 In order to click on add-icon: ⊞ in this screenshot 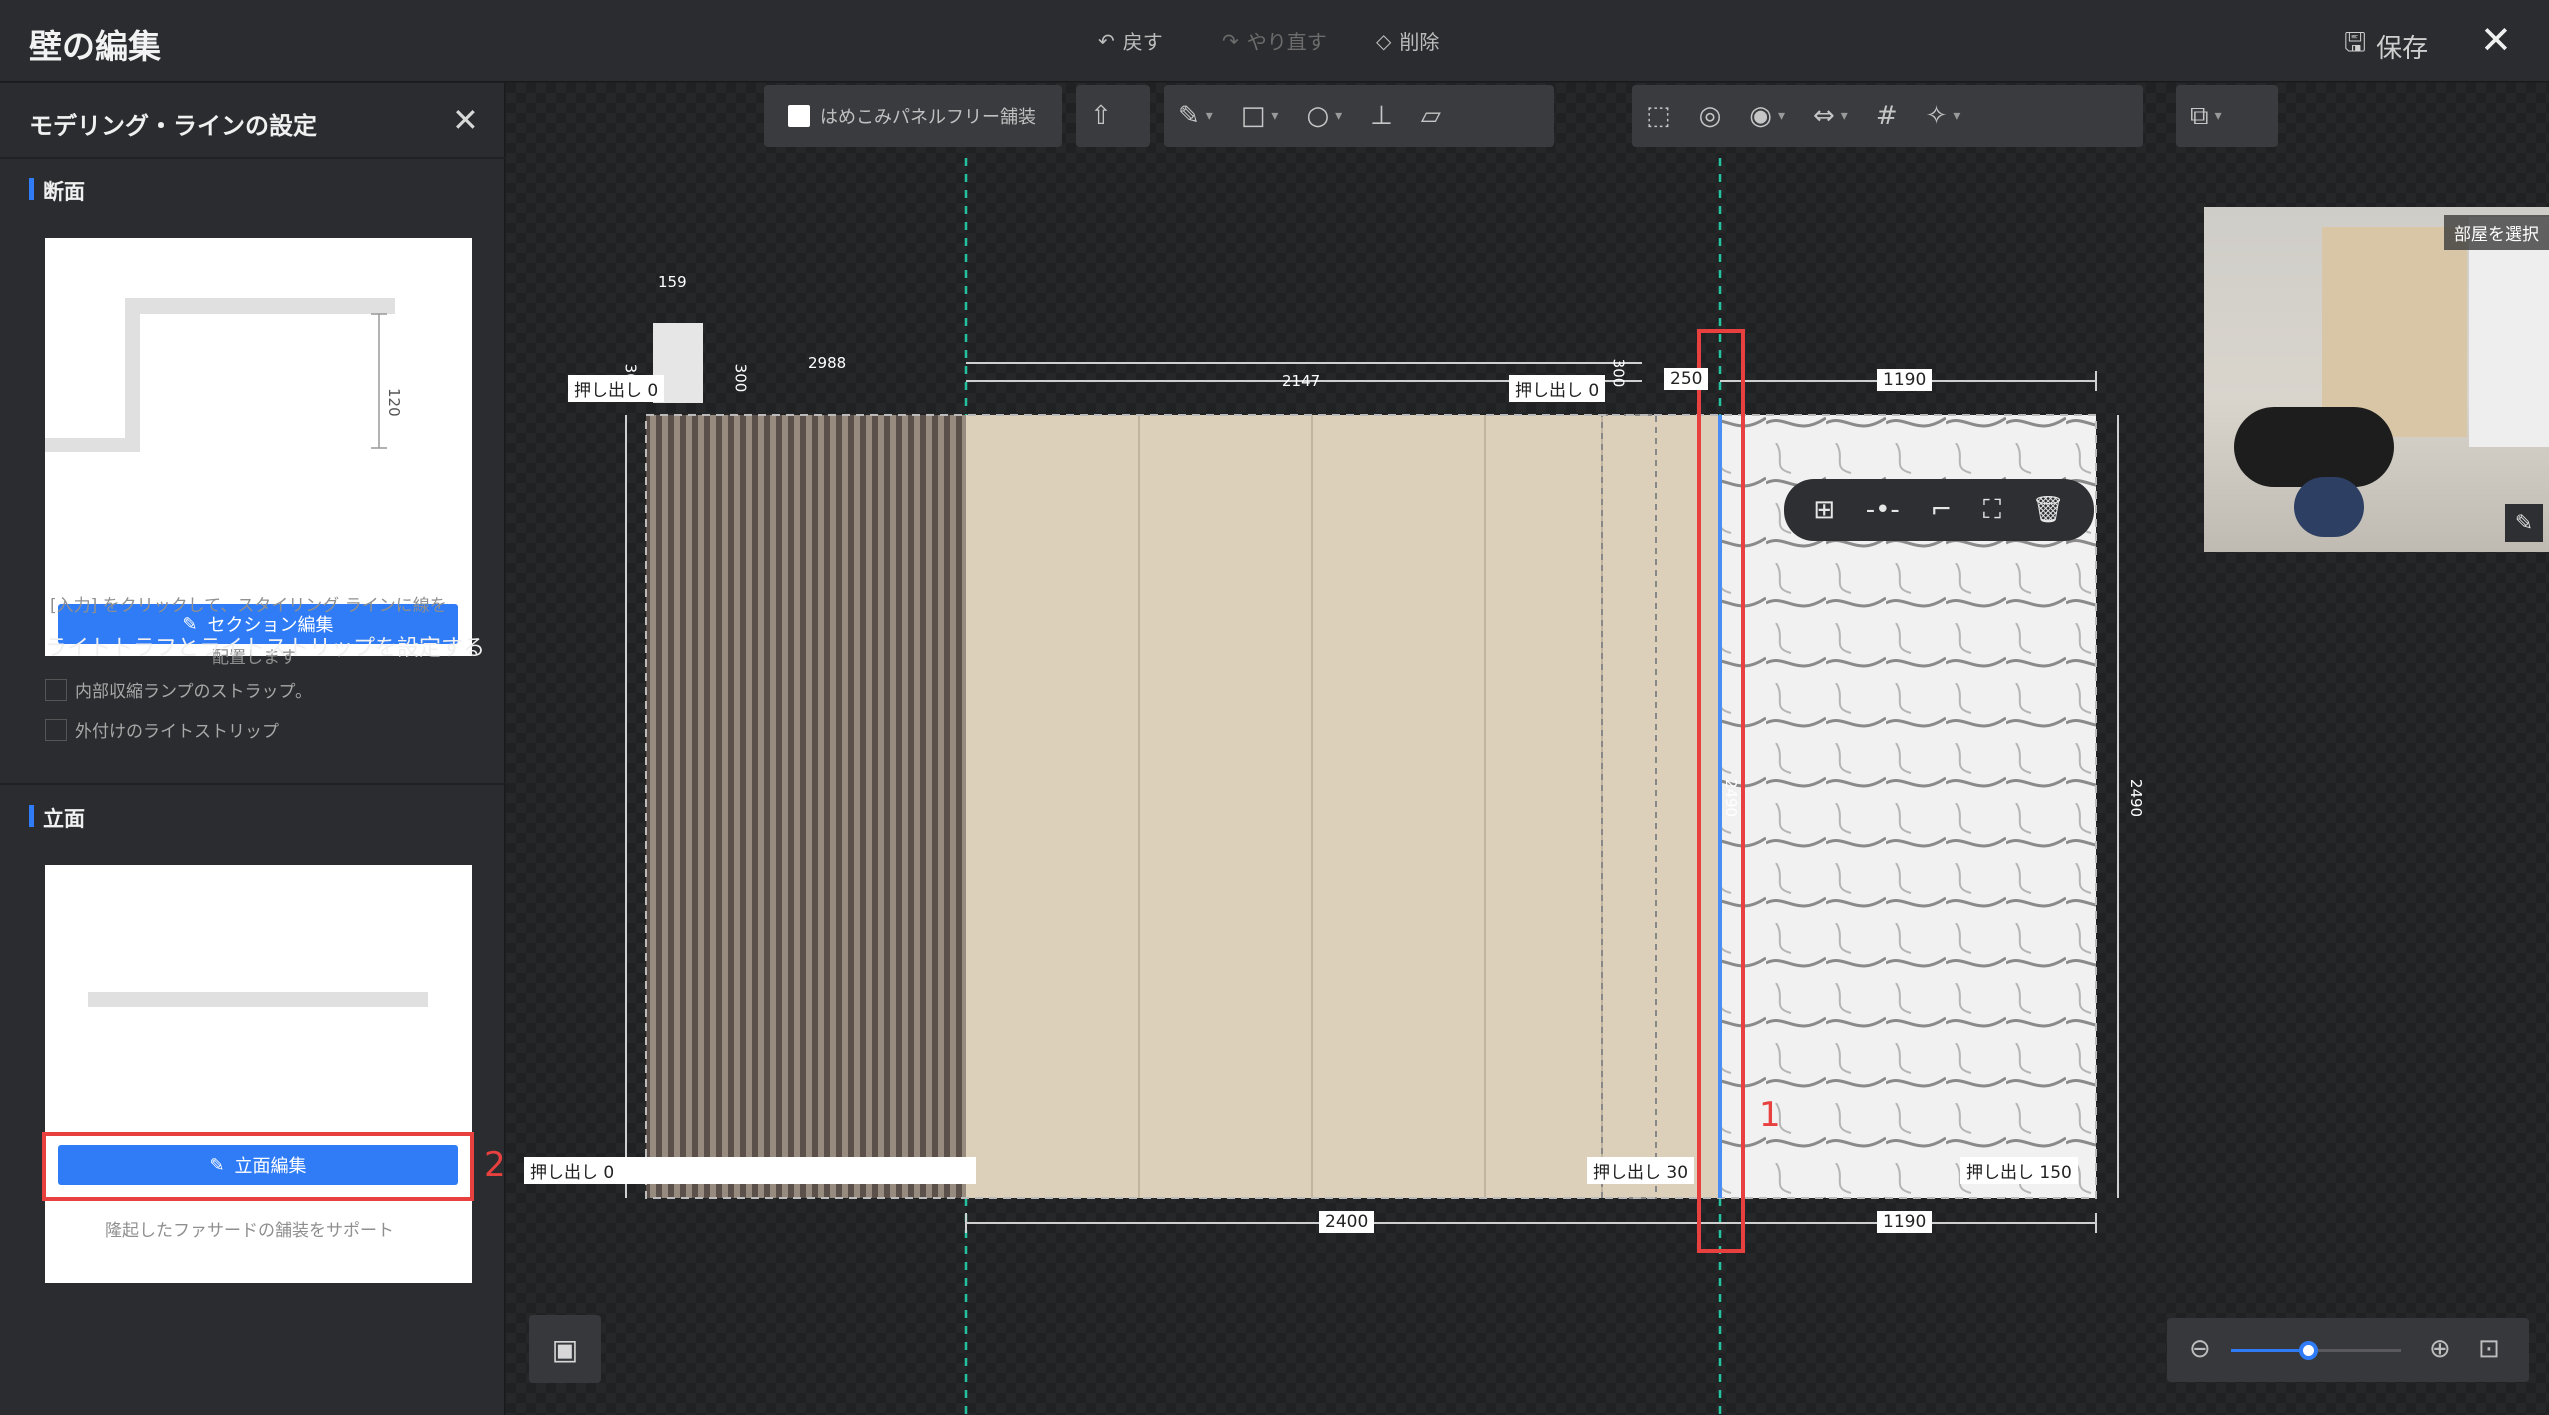, I will do `click(1824, 510)`.